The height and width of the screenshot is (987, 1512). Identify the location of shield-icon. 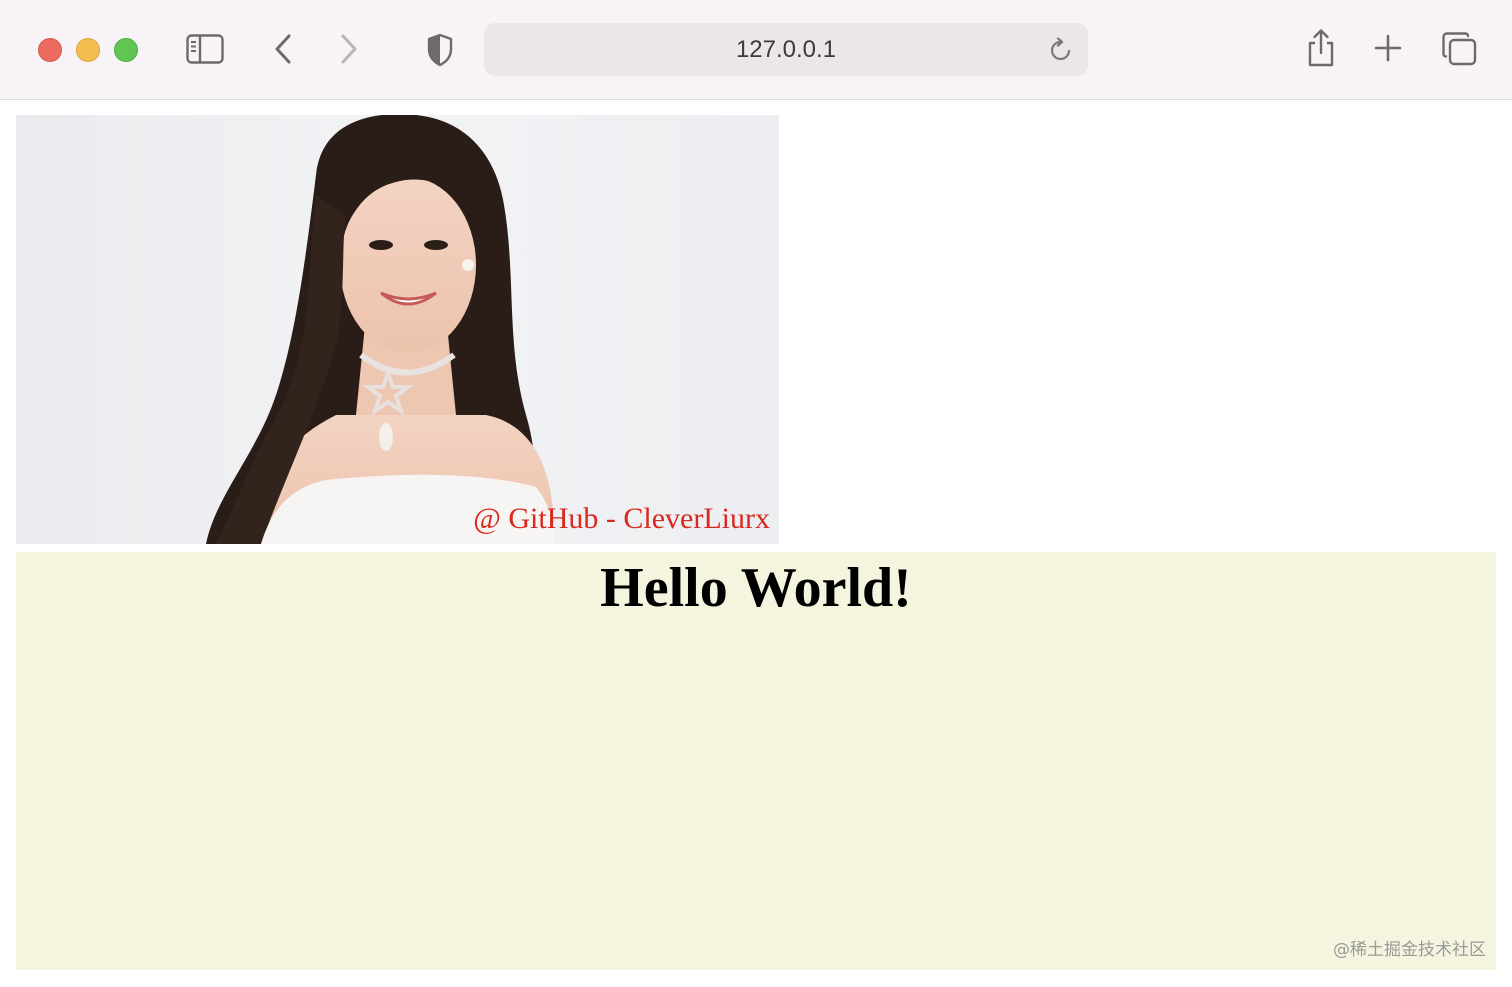
(440, 50).